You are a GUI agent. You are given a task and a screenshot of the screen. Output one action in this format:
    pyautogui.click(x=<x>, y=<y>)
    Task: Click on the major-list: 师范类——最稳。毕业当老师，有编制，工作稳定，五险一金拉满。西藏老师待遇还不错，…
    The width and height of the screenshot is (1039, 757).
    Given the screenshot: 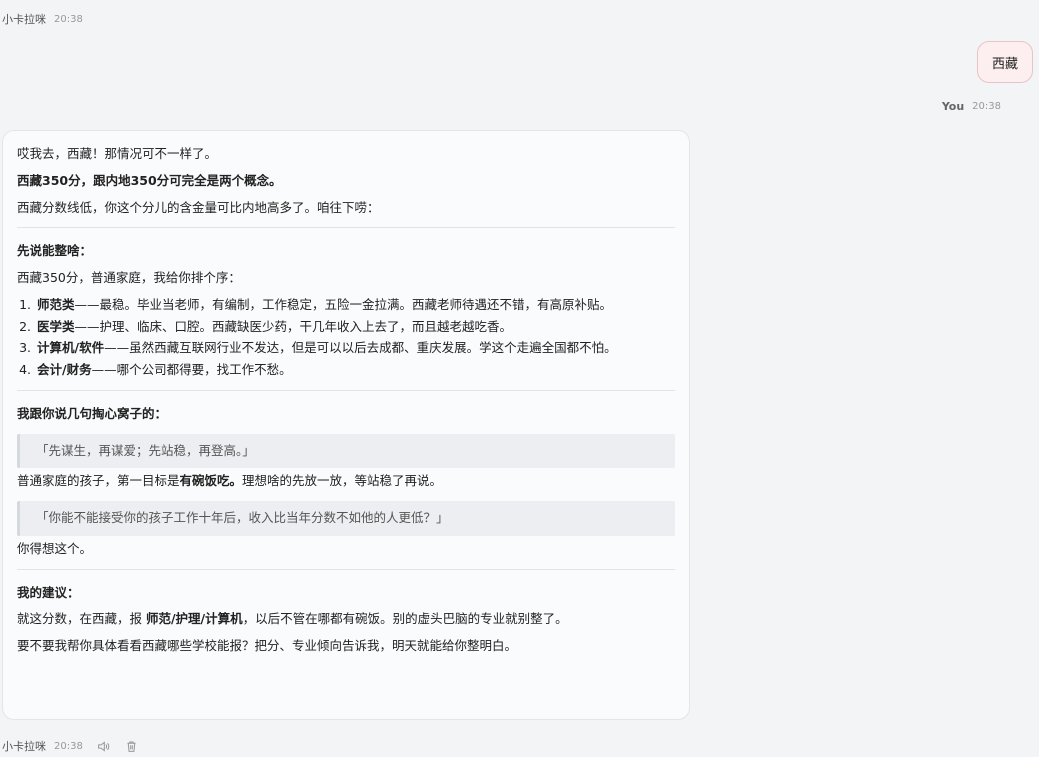 What is the action you would take?
    pyautogui.click(x=346, y=338)
    